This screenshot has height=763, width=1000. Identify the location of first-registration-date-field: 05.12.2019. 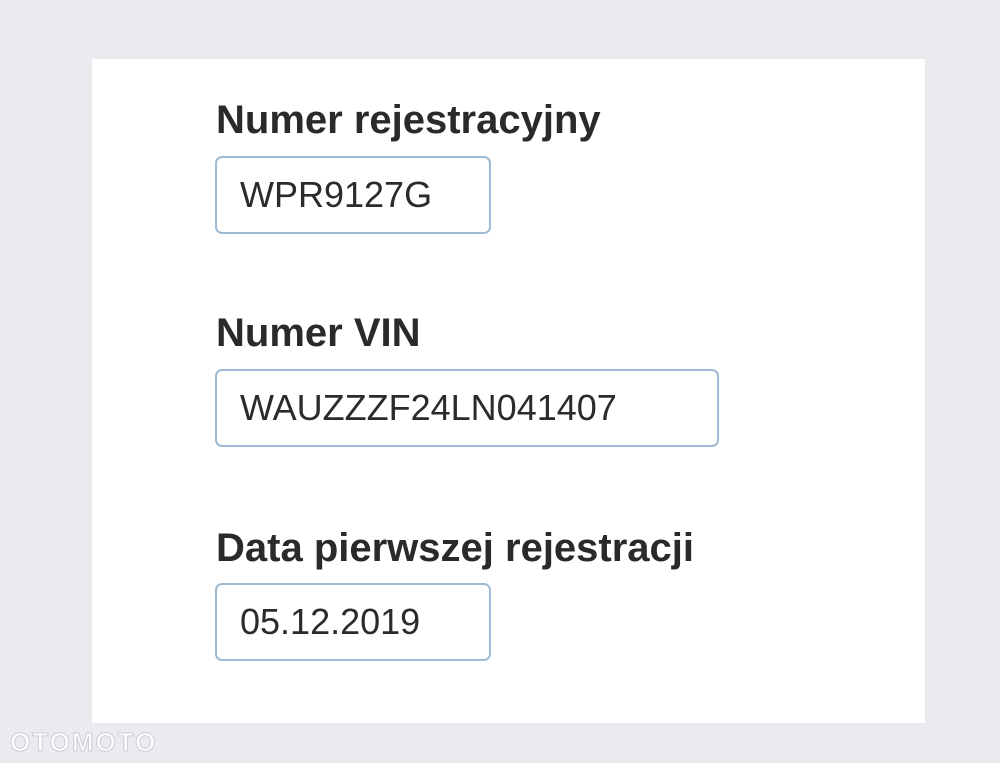
(353, 622).